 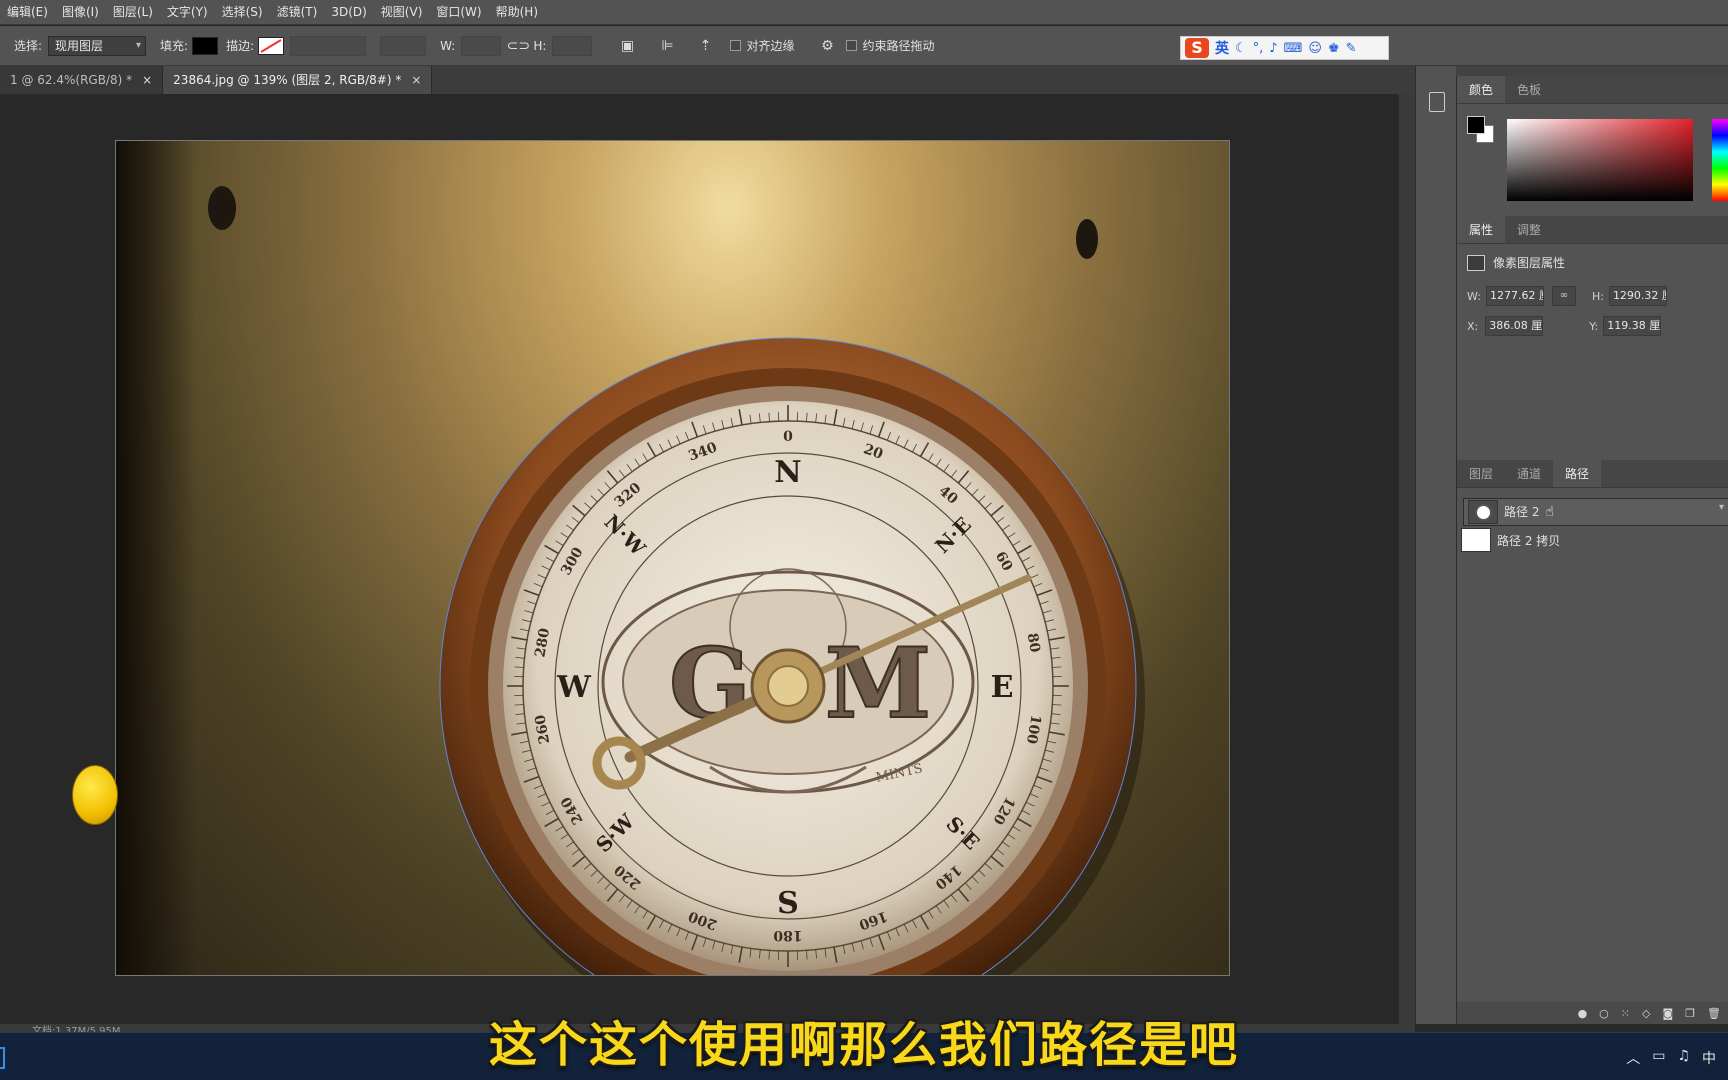 I want to click on moon-icon: ☾, so click(x=1241, y=48).